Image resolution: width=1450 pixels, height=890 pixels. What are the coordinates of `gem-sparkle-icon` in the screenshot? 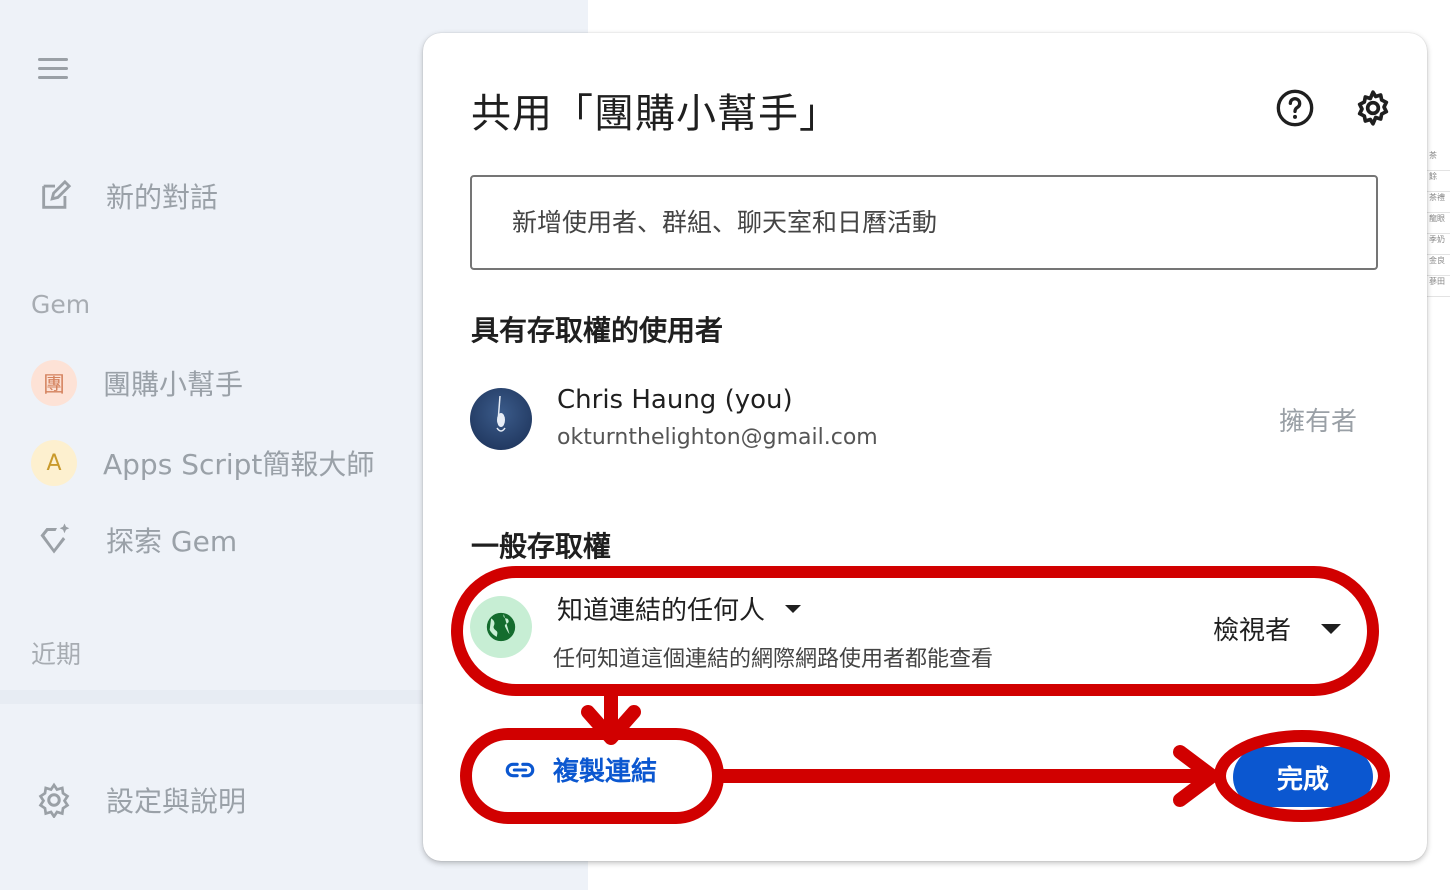 It's located at (55, 538).